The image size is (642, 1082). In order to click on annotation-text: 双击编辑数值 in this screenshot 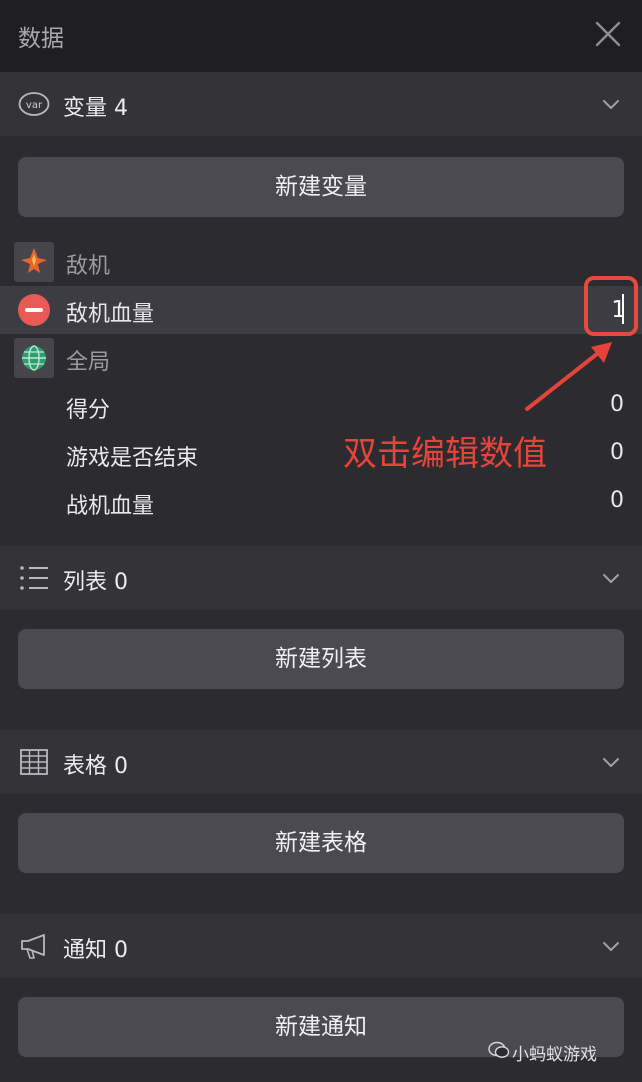, I will do `click(445, 454)`.